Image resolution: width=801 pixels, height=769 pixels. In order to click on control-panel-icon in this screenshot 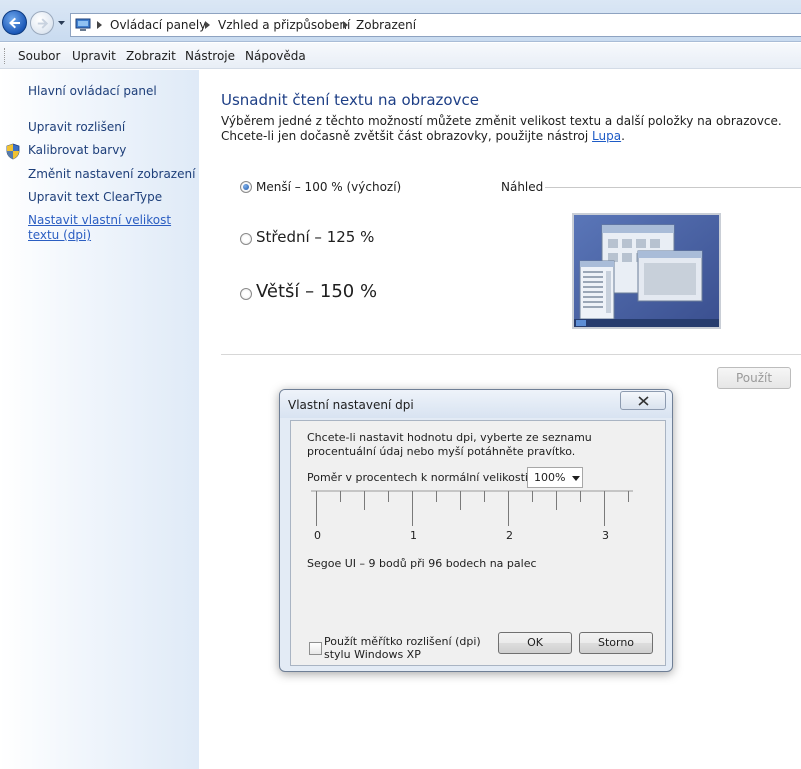, I will do `click(83, 24)`.